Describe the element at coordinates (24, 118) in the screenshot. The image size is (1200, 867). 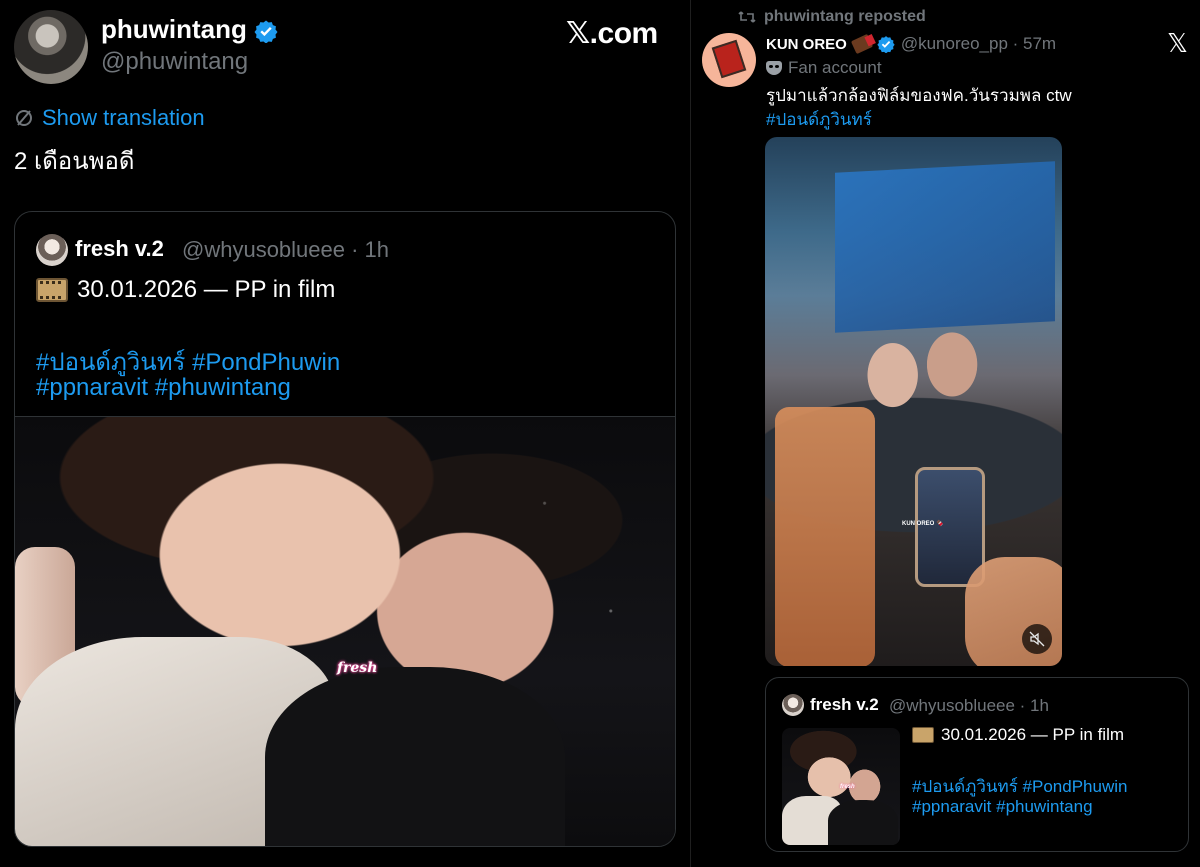
I see `translate-icon` at that location.